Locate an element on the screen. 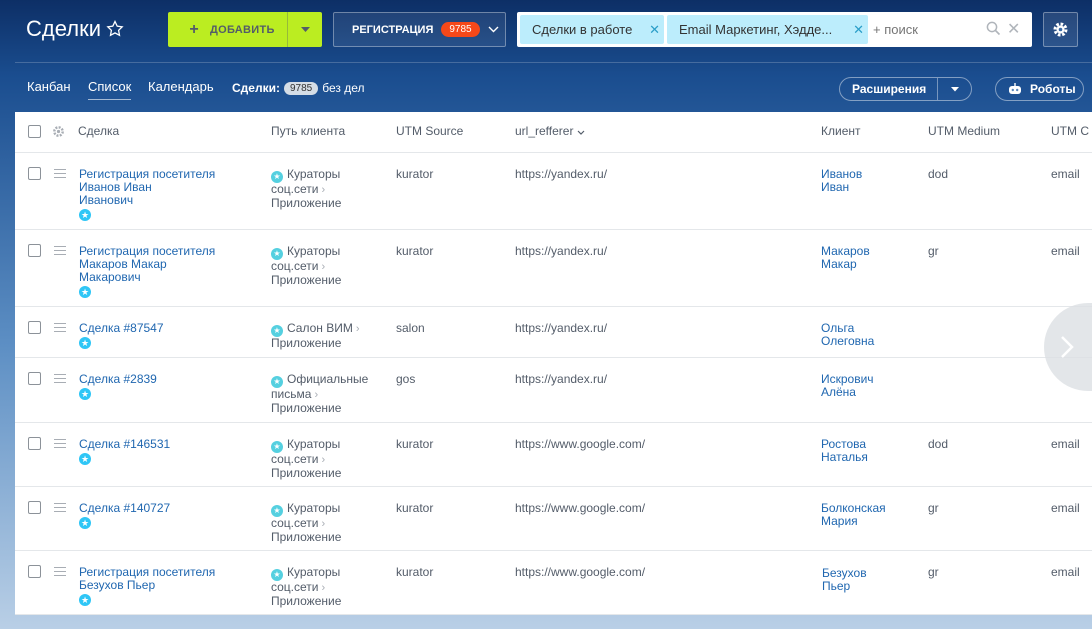 The width and height of the screenshot is (1092, 629). client-link: Алёна is located at coordinates (847, 392).